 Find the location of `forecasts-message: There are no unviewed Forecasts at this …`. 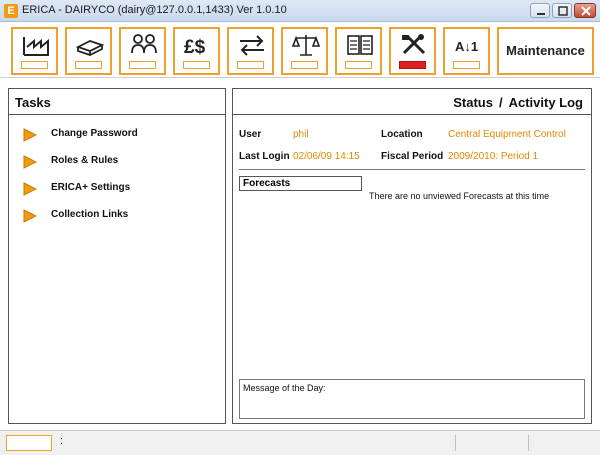

forecasts-message: There are no unviewed Forecasts at this … is located at coordinates (459, 196).